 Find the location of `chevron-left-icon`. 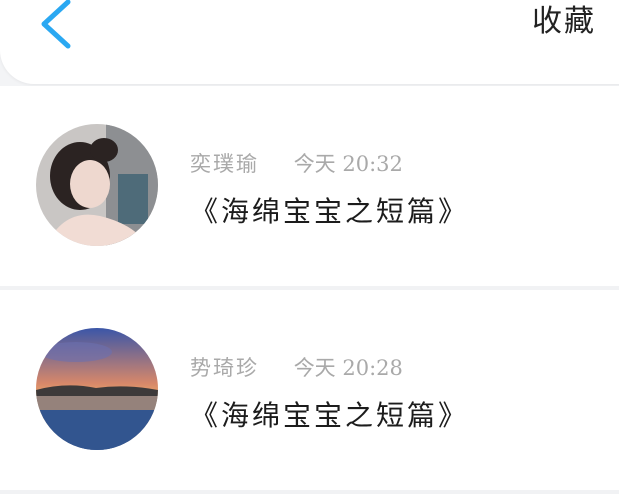

chevron-left-icon is located at coordinates (56, 24).